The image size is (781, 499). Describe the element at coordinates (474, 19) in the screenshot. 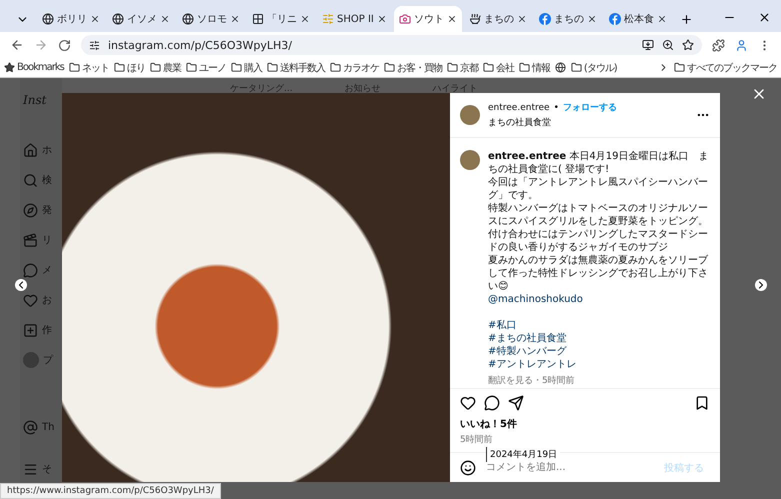

I see `bowl-icon` at that location.